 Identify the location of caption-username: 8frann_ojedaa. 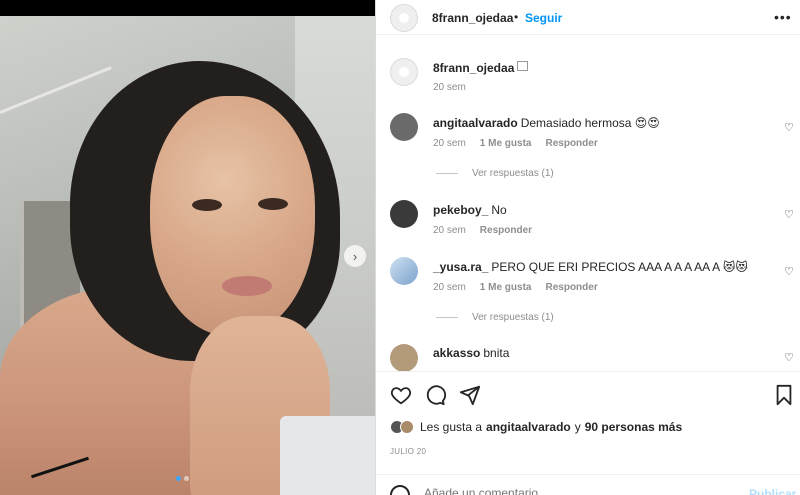
(473, 68).